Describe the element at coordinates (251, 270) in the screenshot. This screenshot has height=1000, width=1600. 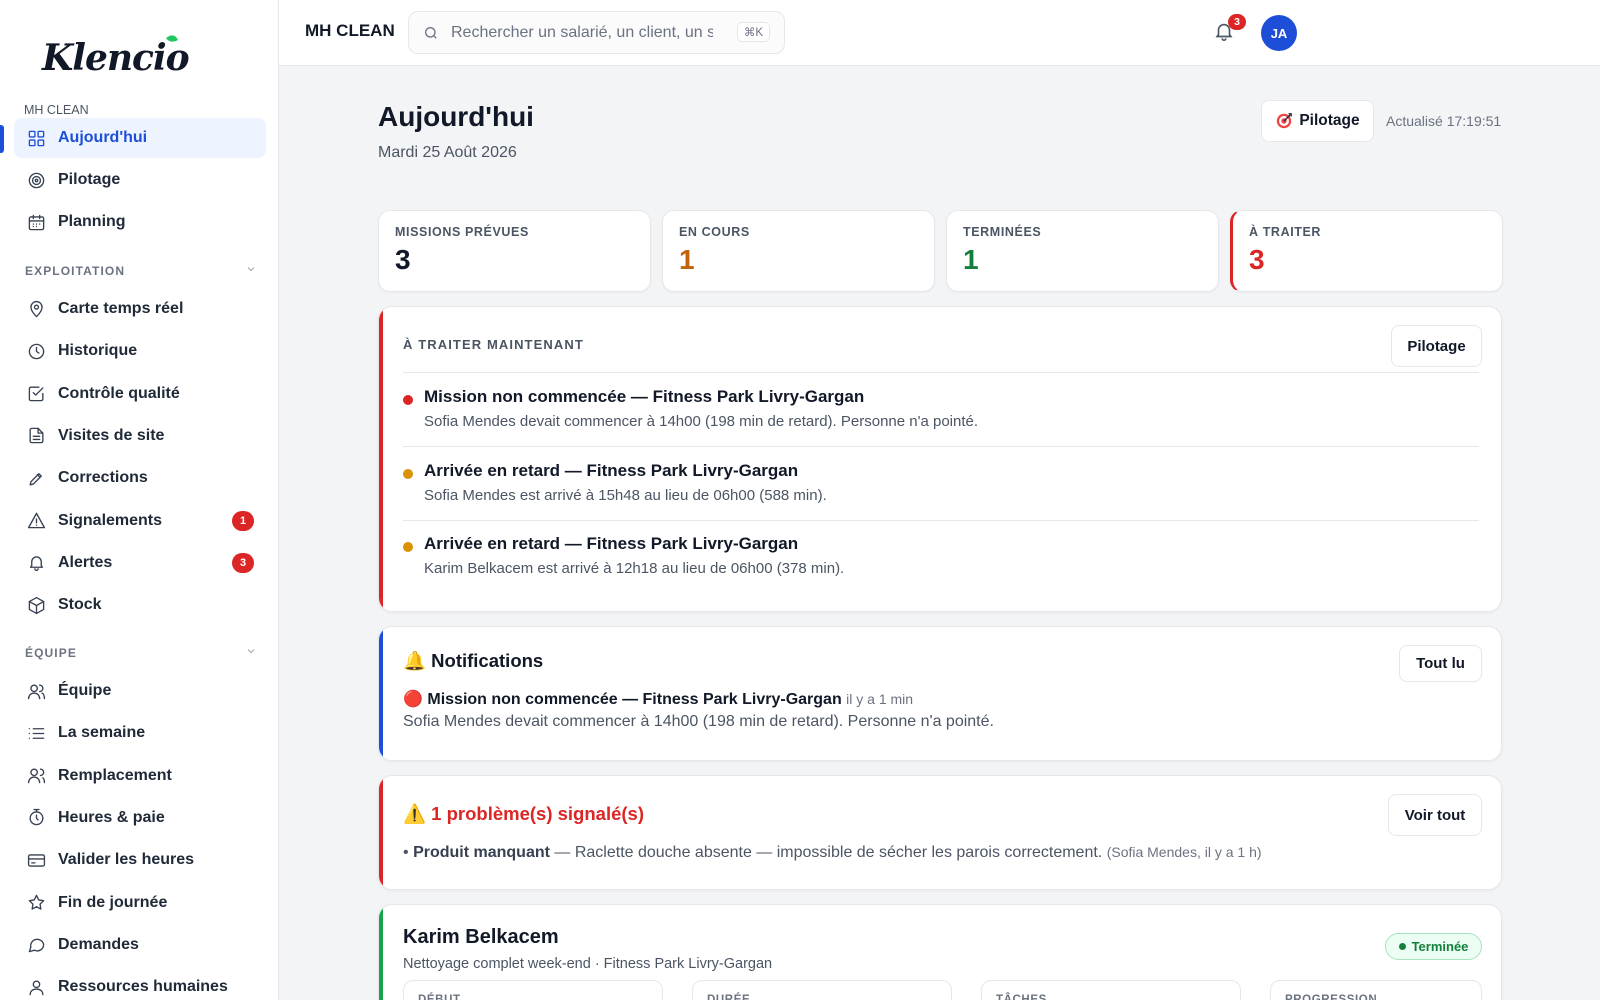
I see `chevron-down-icon` at that location.